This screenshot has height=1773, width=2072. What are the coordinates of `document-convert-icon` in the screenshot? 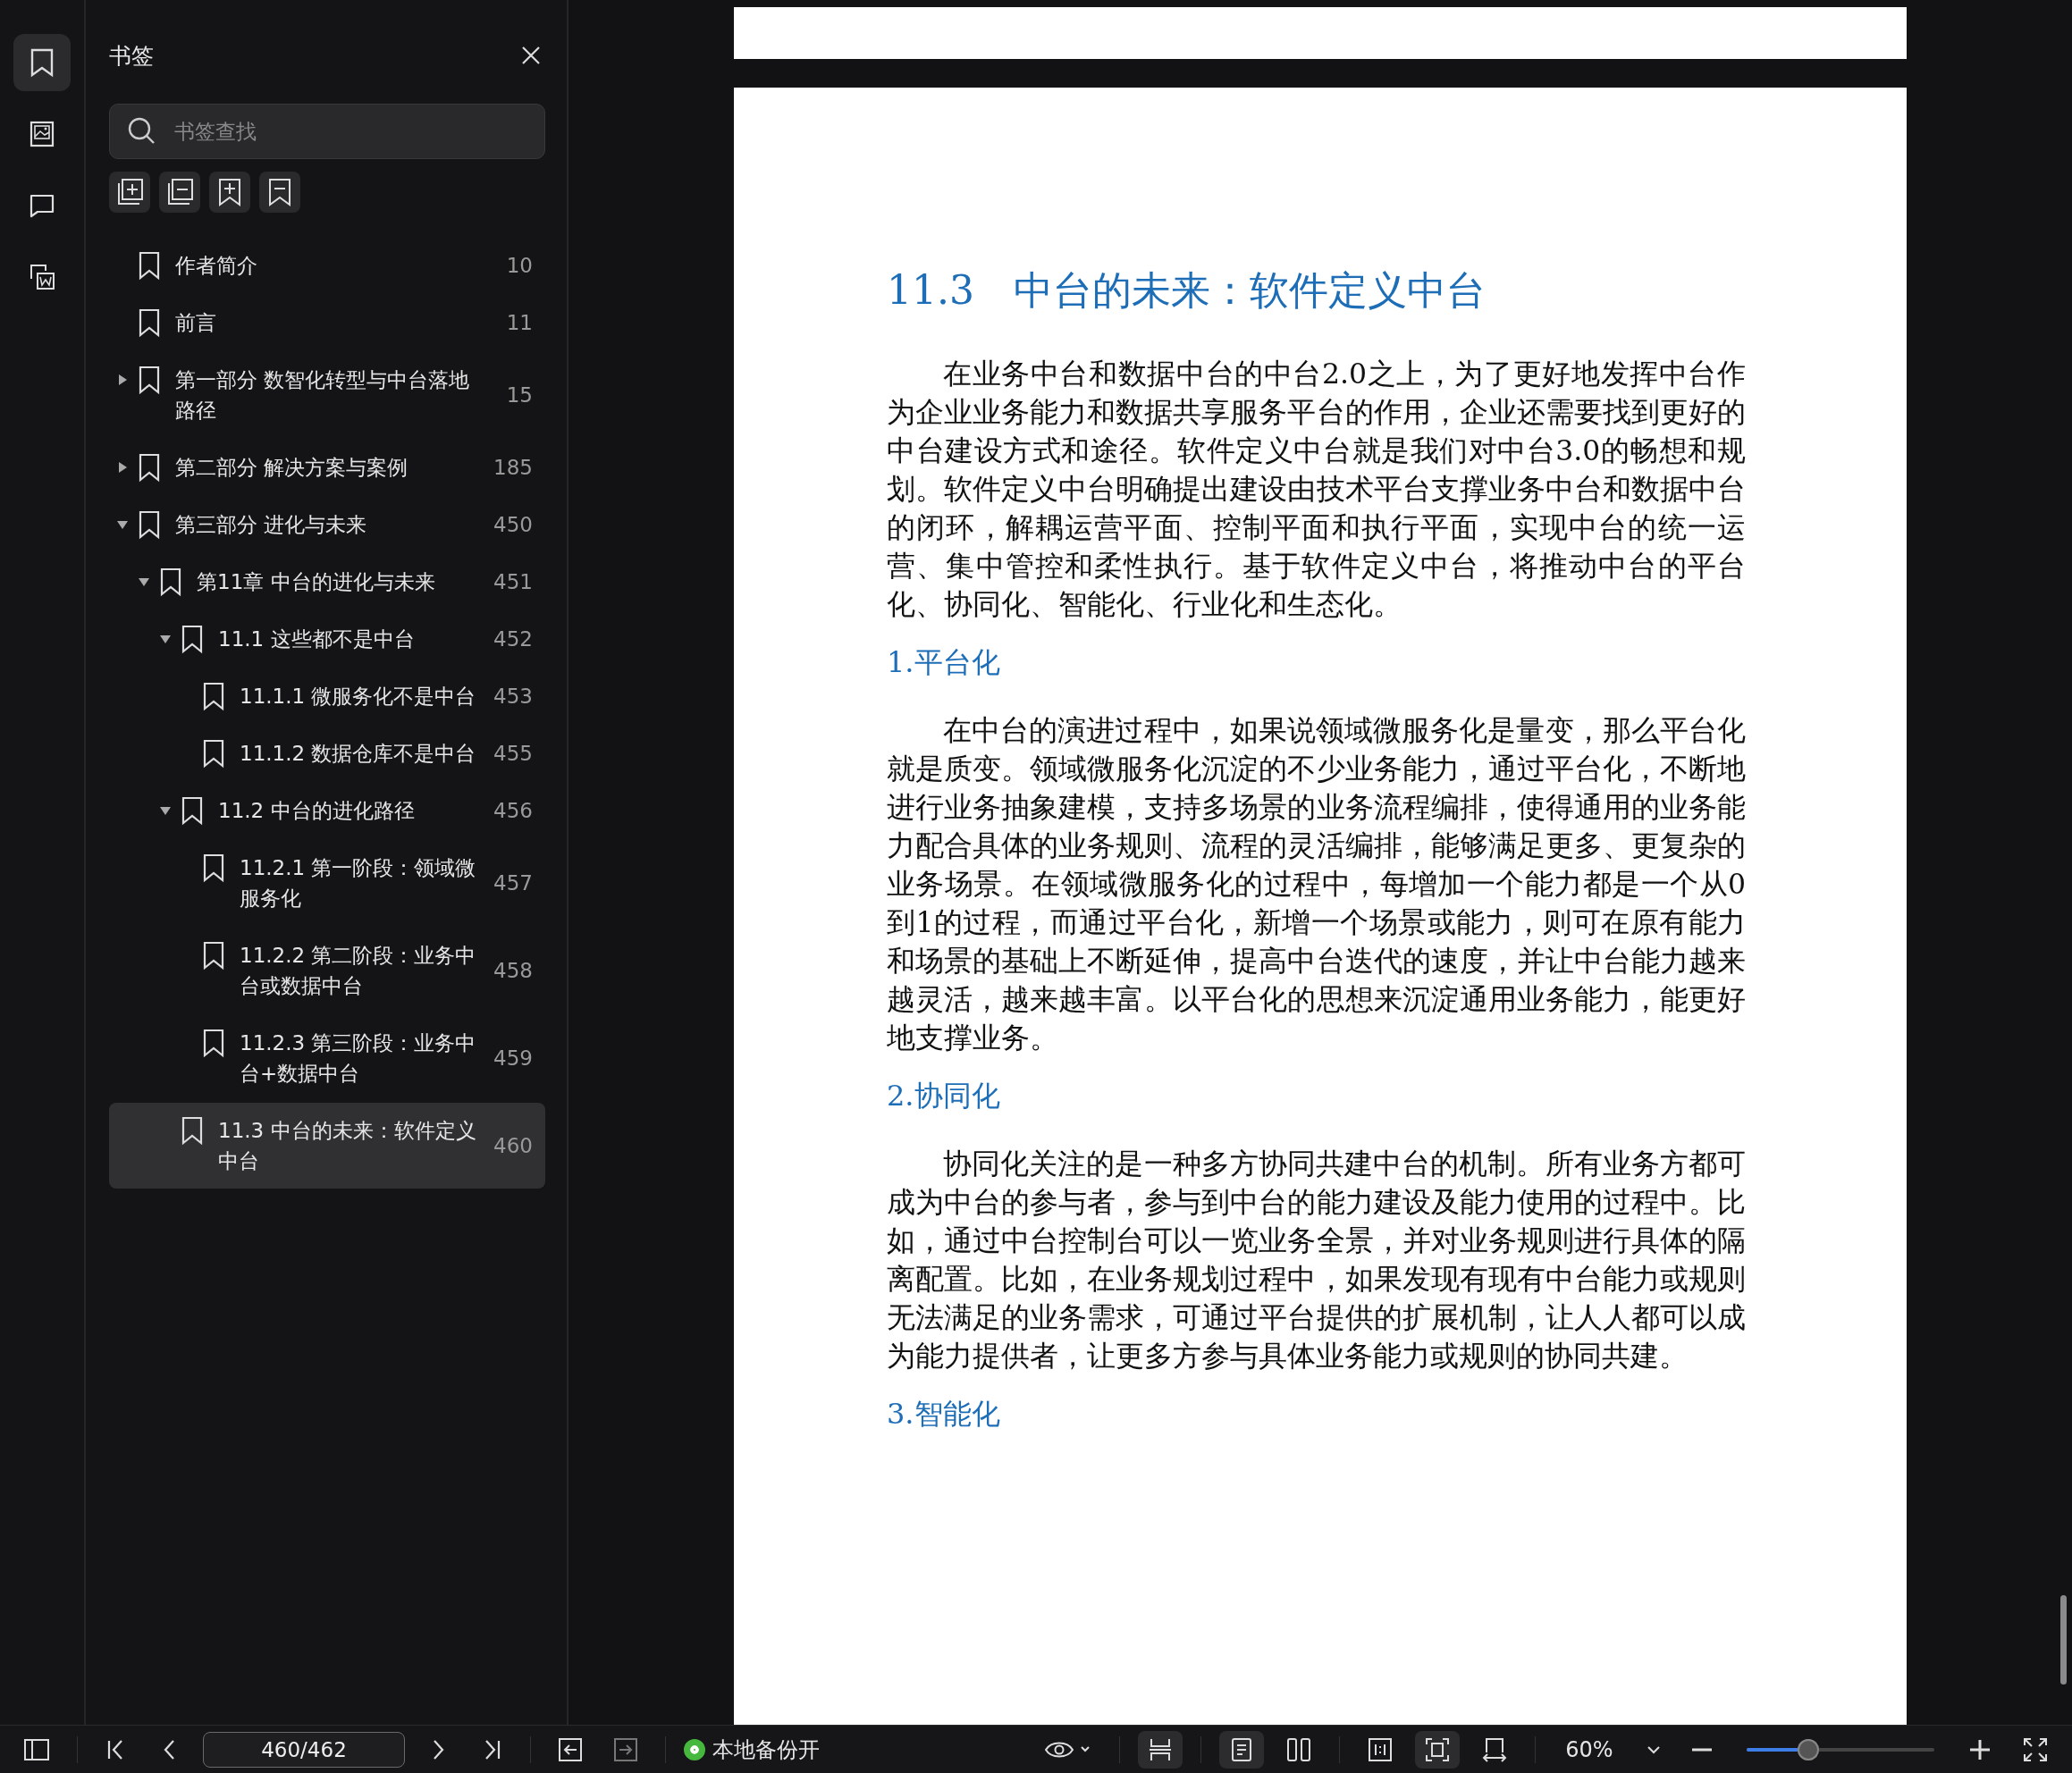 It's located at (42, 277).